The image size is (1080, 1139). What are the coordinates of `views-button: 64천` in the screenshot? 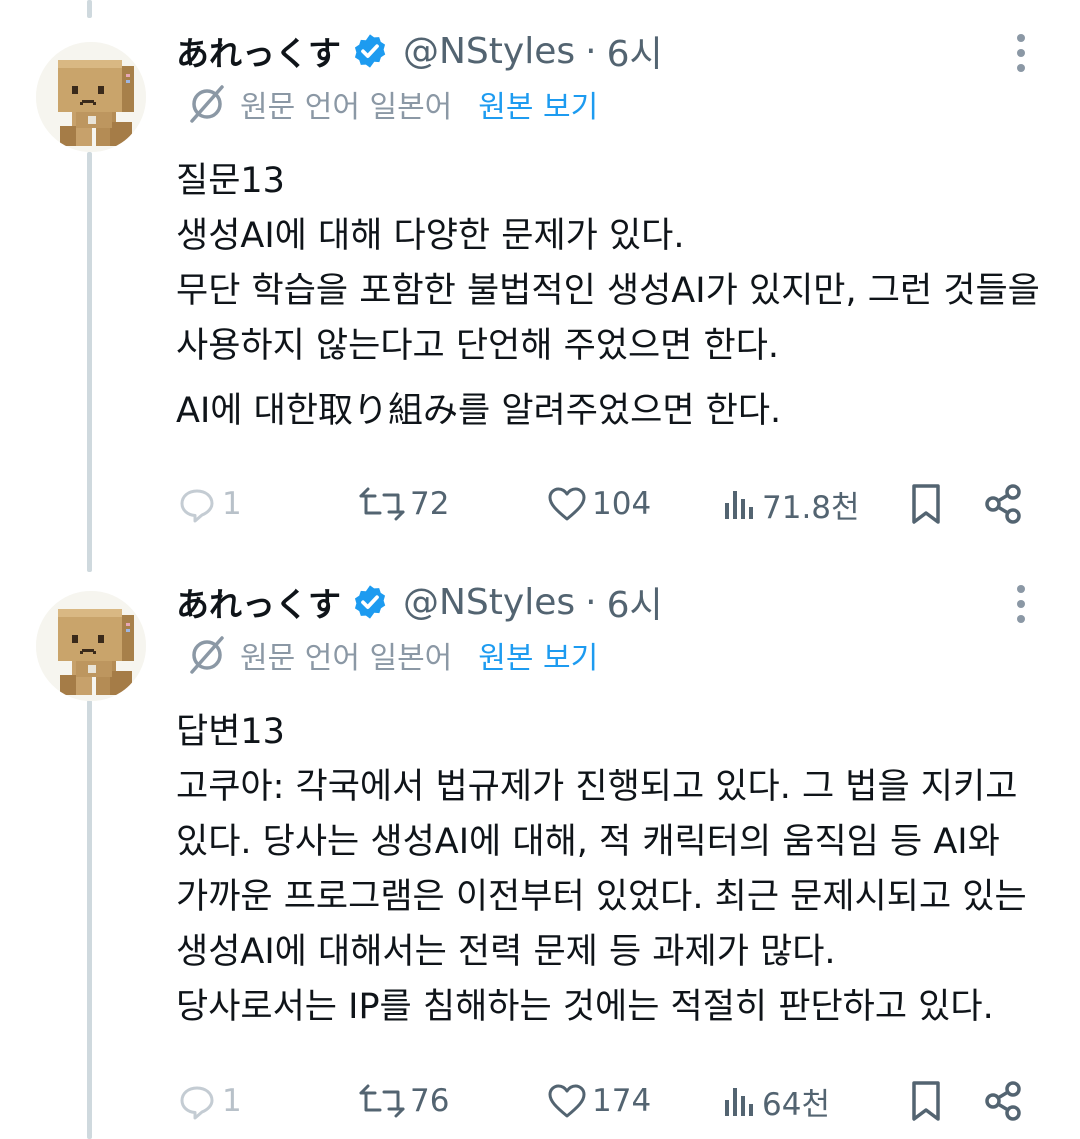 It's located at (776, 1101).